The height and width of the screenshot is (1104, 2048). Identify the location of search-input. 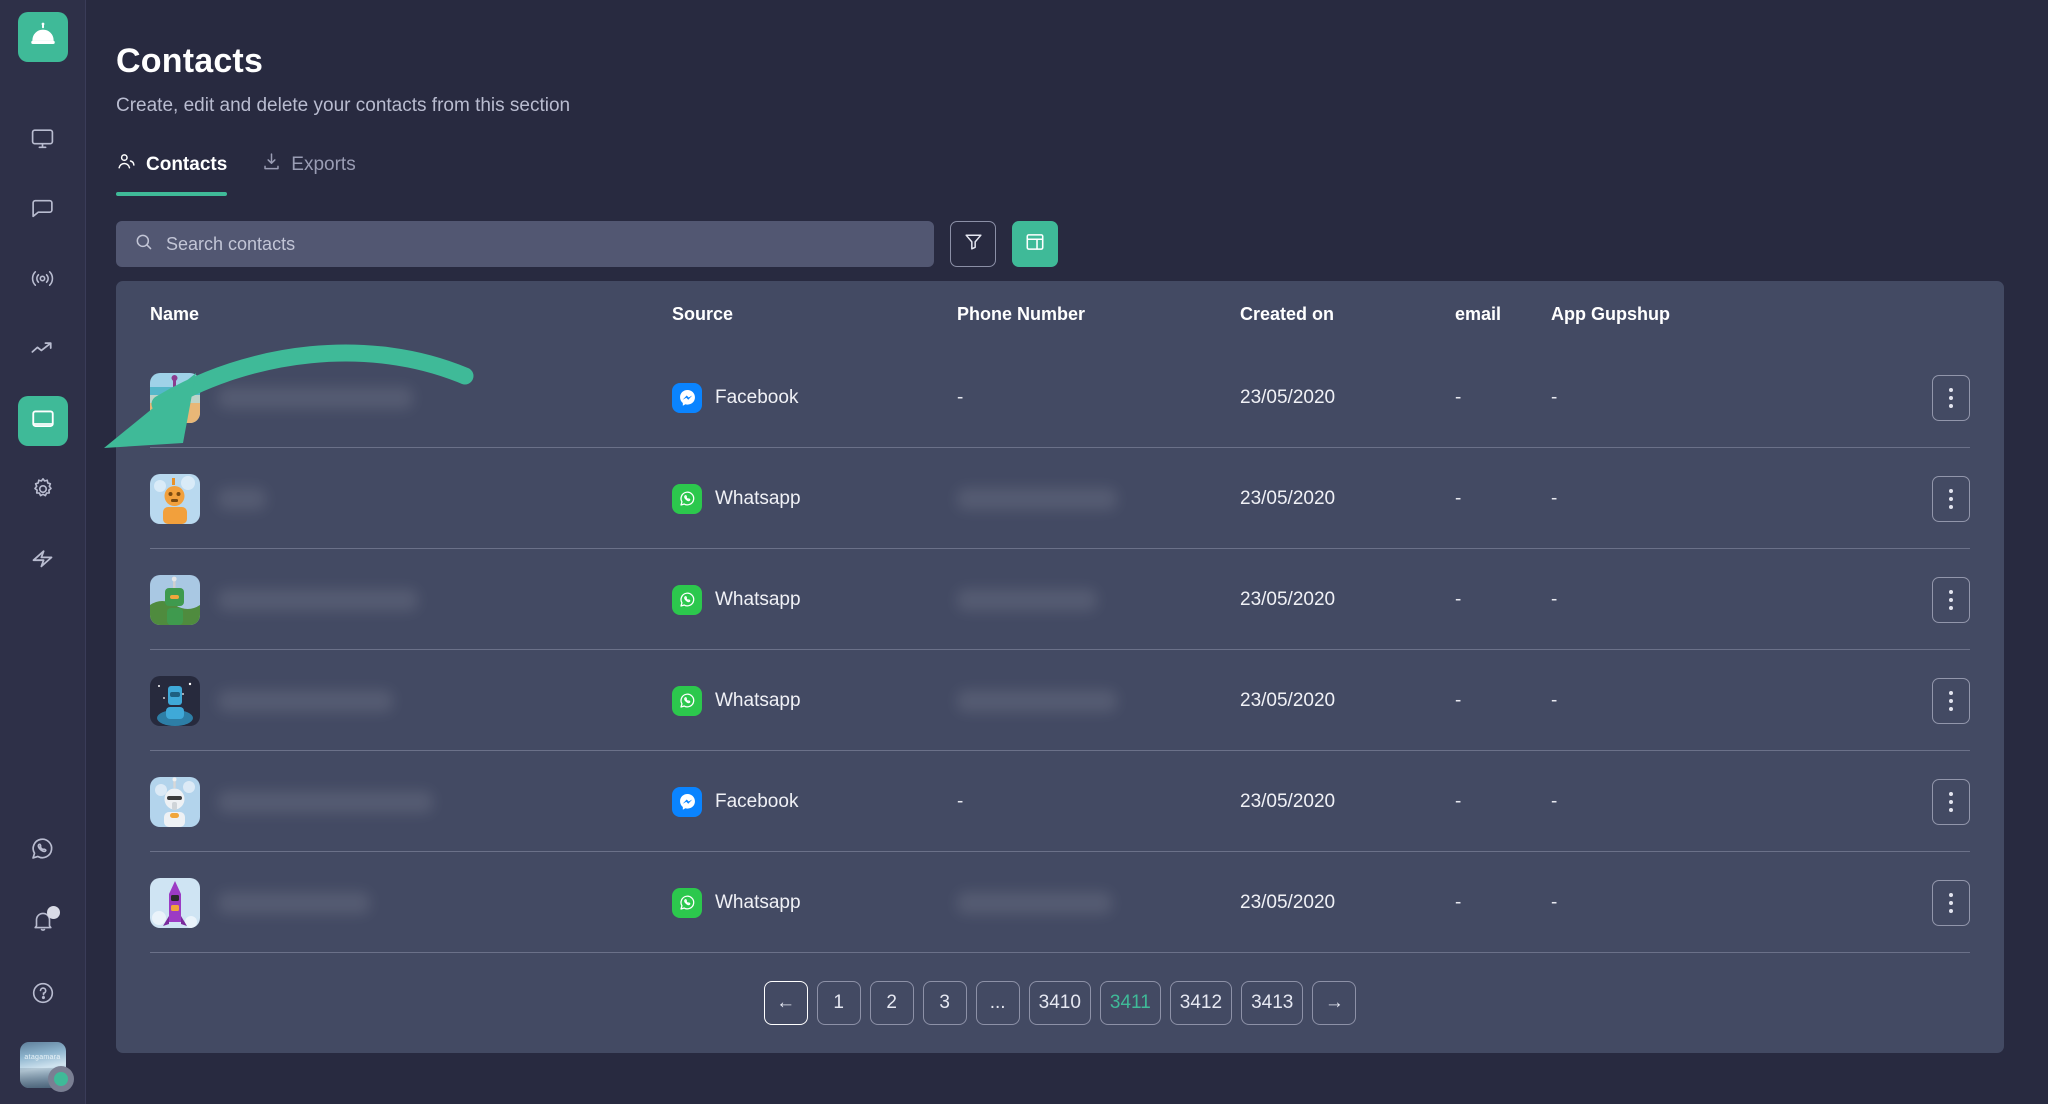
(541, 244).